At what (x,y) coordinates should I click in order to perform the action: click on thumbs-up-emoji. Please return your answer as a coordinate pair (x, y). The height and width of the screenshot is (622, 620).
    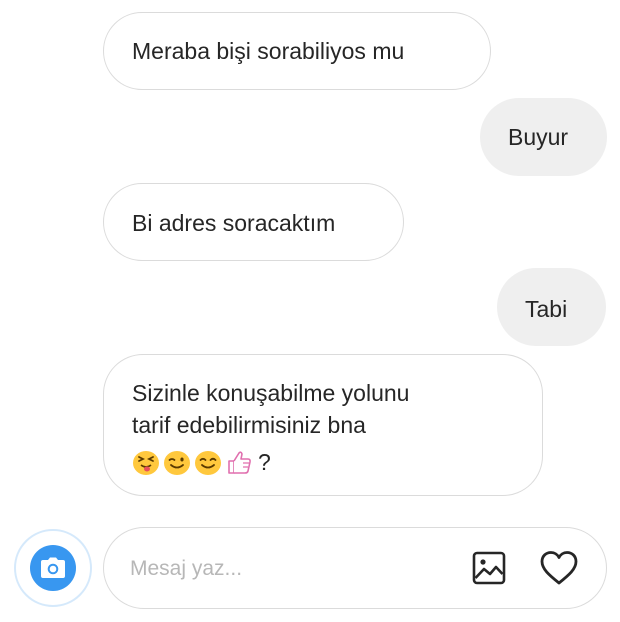
    Looking at the image, I should click on (239, 462).